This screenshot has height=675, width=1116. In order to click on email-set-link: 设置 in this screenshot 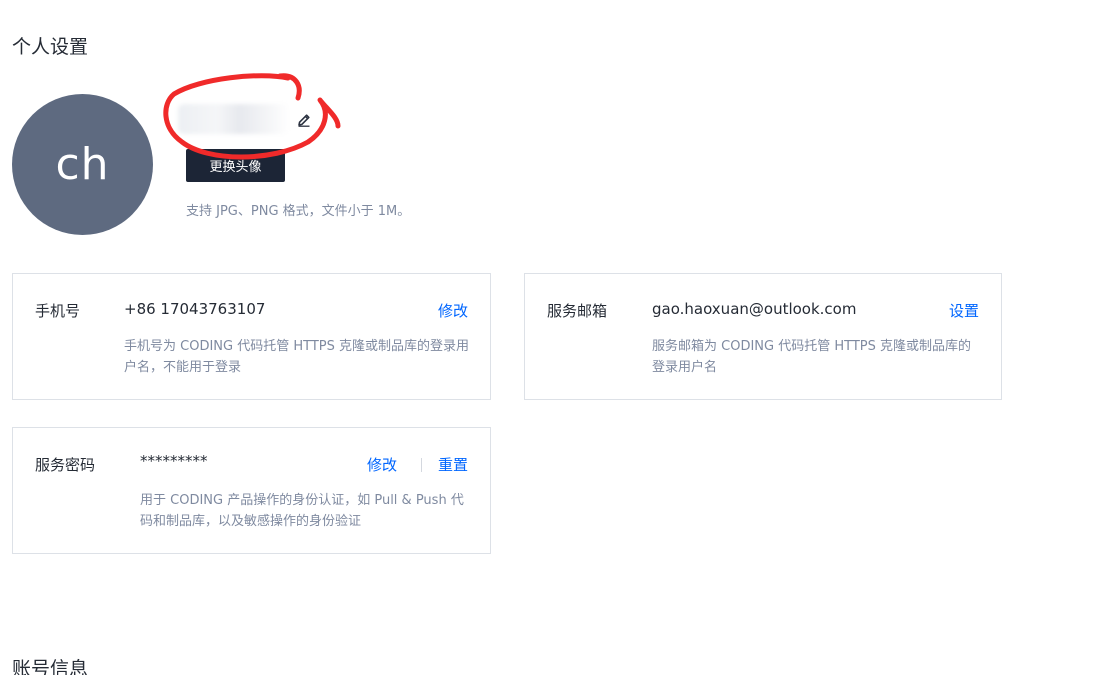, I will do `click(964, 310)`.